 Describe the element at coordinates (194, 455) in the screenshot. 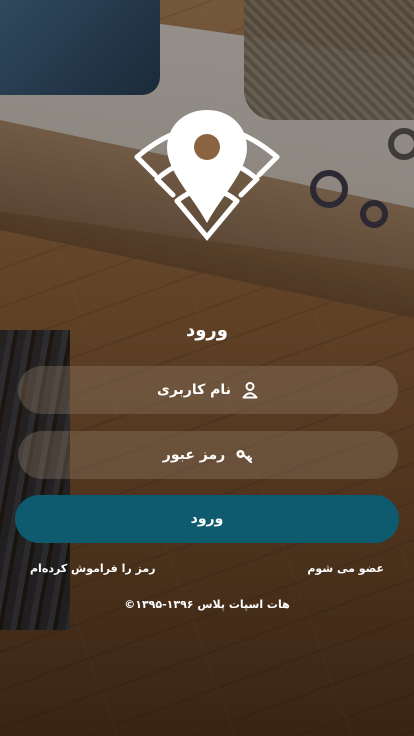

I see `password-placeholder: رمز عبور` at that location.